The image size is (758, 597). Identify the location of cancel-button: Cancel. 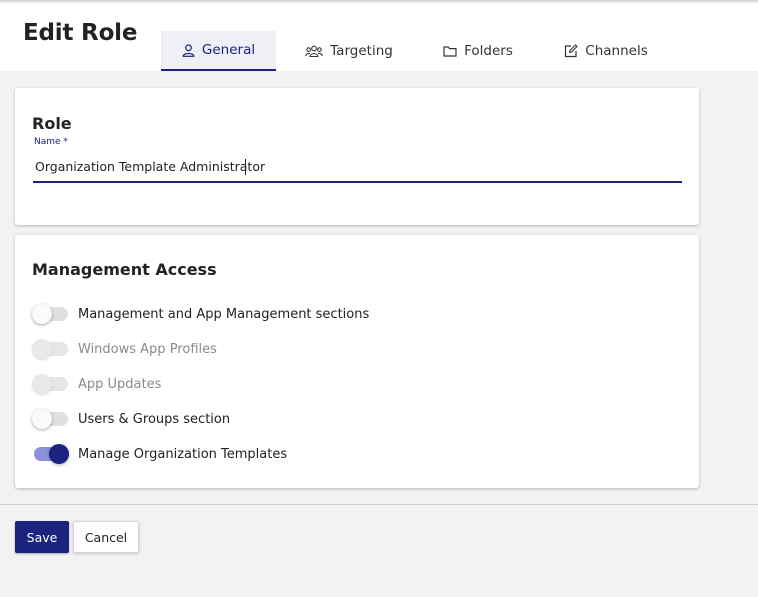
(106, 537).